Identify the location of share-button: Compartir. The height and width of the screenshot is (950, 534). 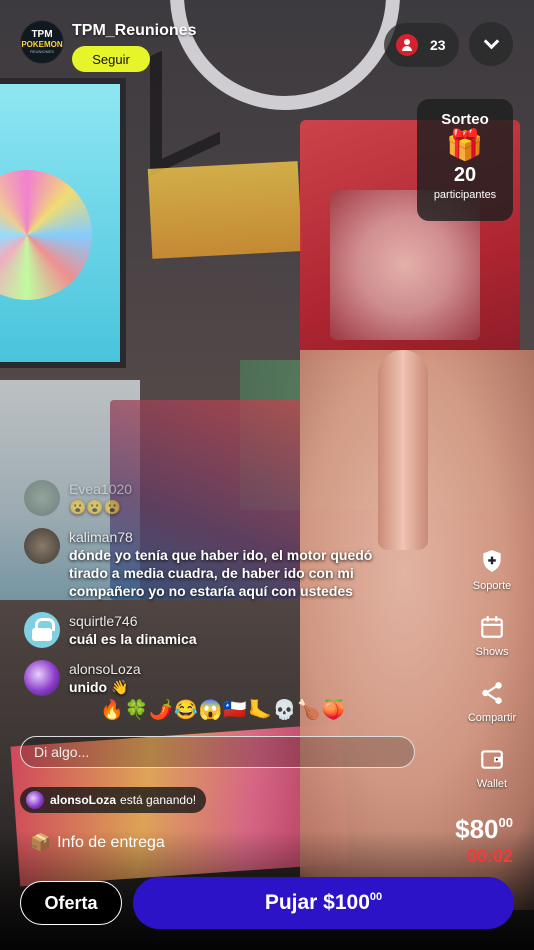
(492, 702).